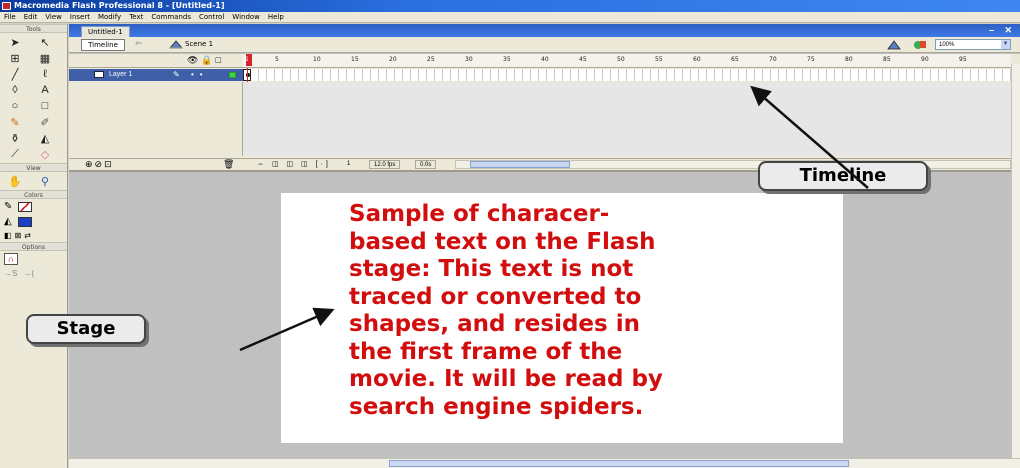  What do you see at coordinates (317, 59) in the screenshot?
I see `ruler-tick: 10` at bounding box center [317, 59].